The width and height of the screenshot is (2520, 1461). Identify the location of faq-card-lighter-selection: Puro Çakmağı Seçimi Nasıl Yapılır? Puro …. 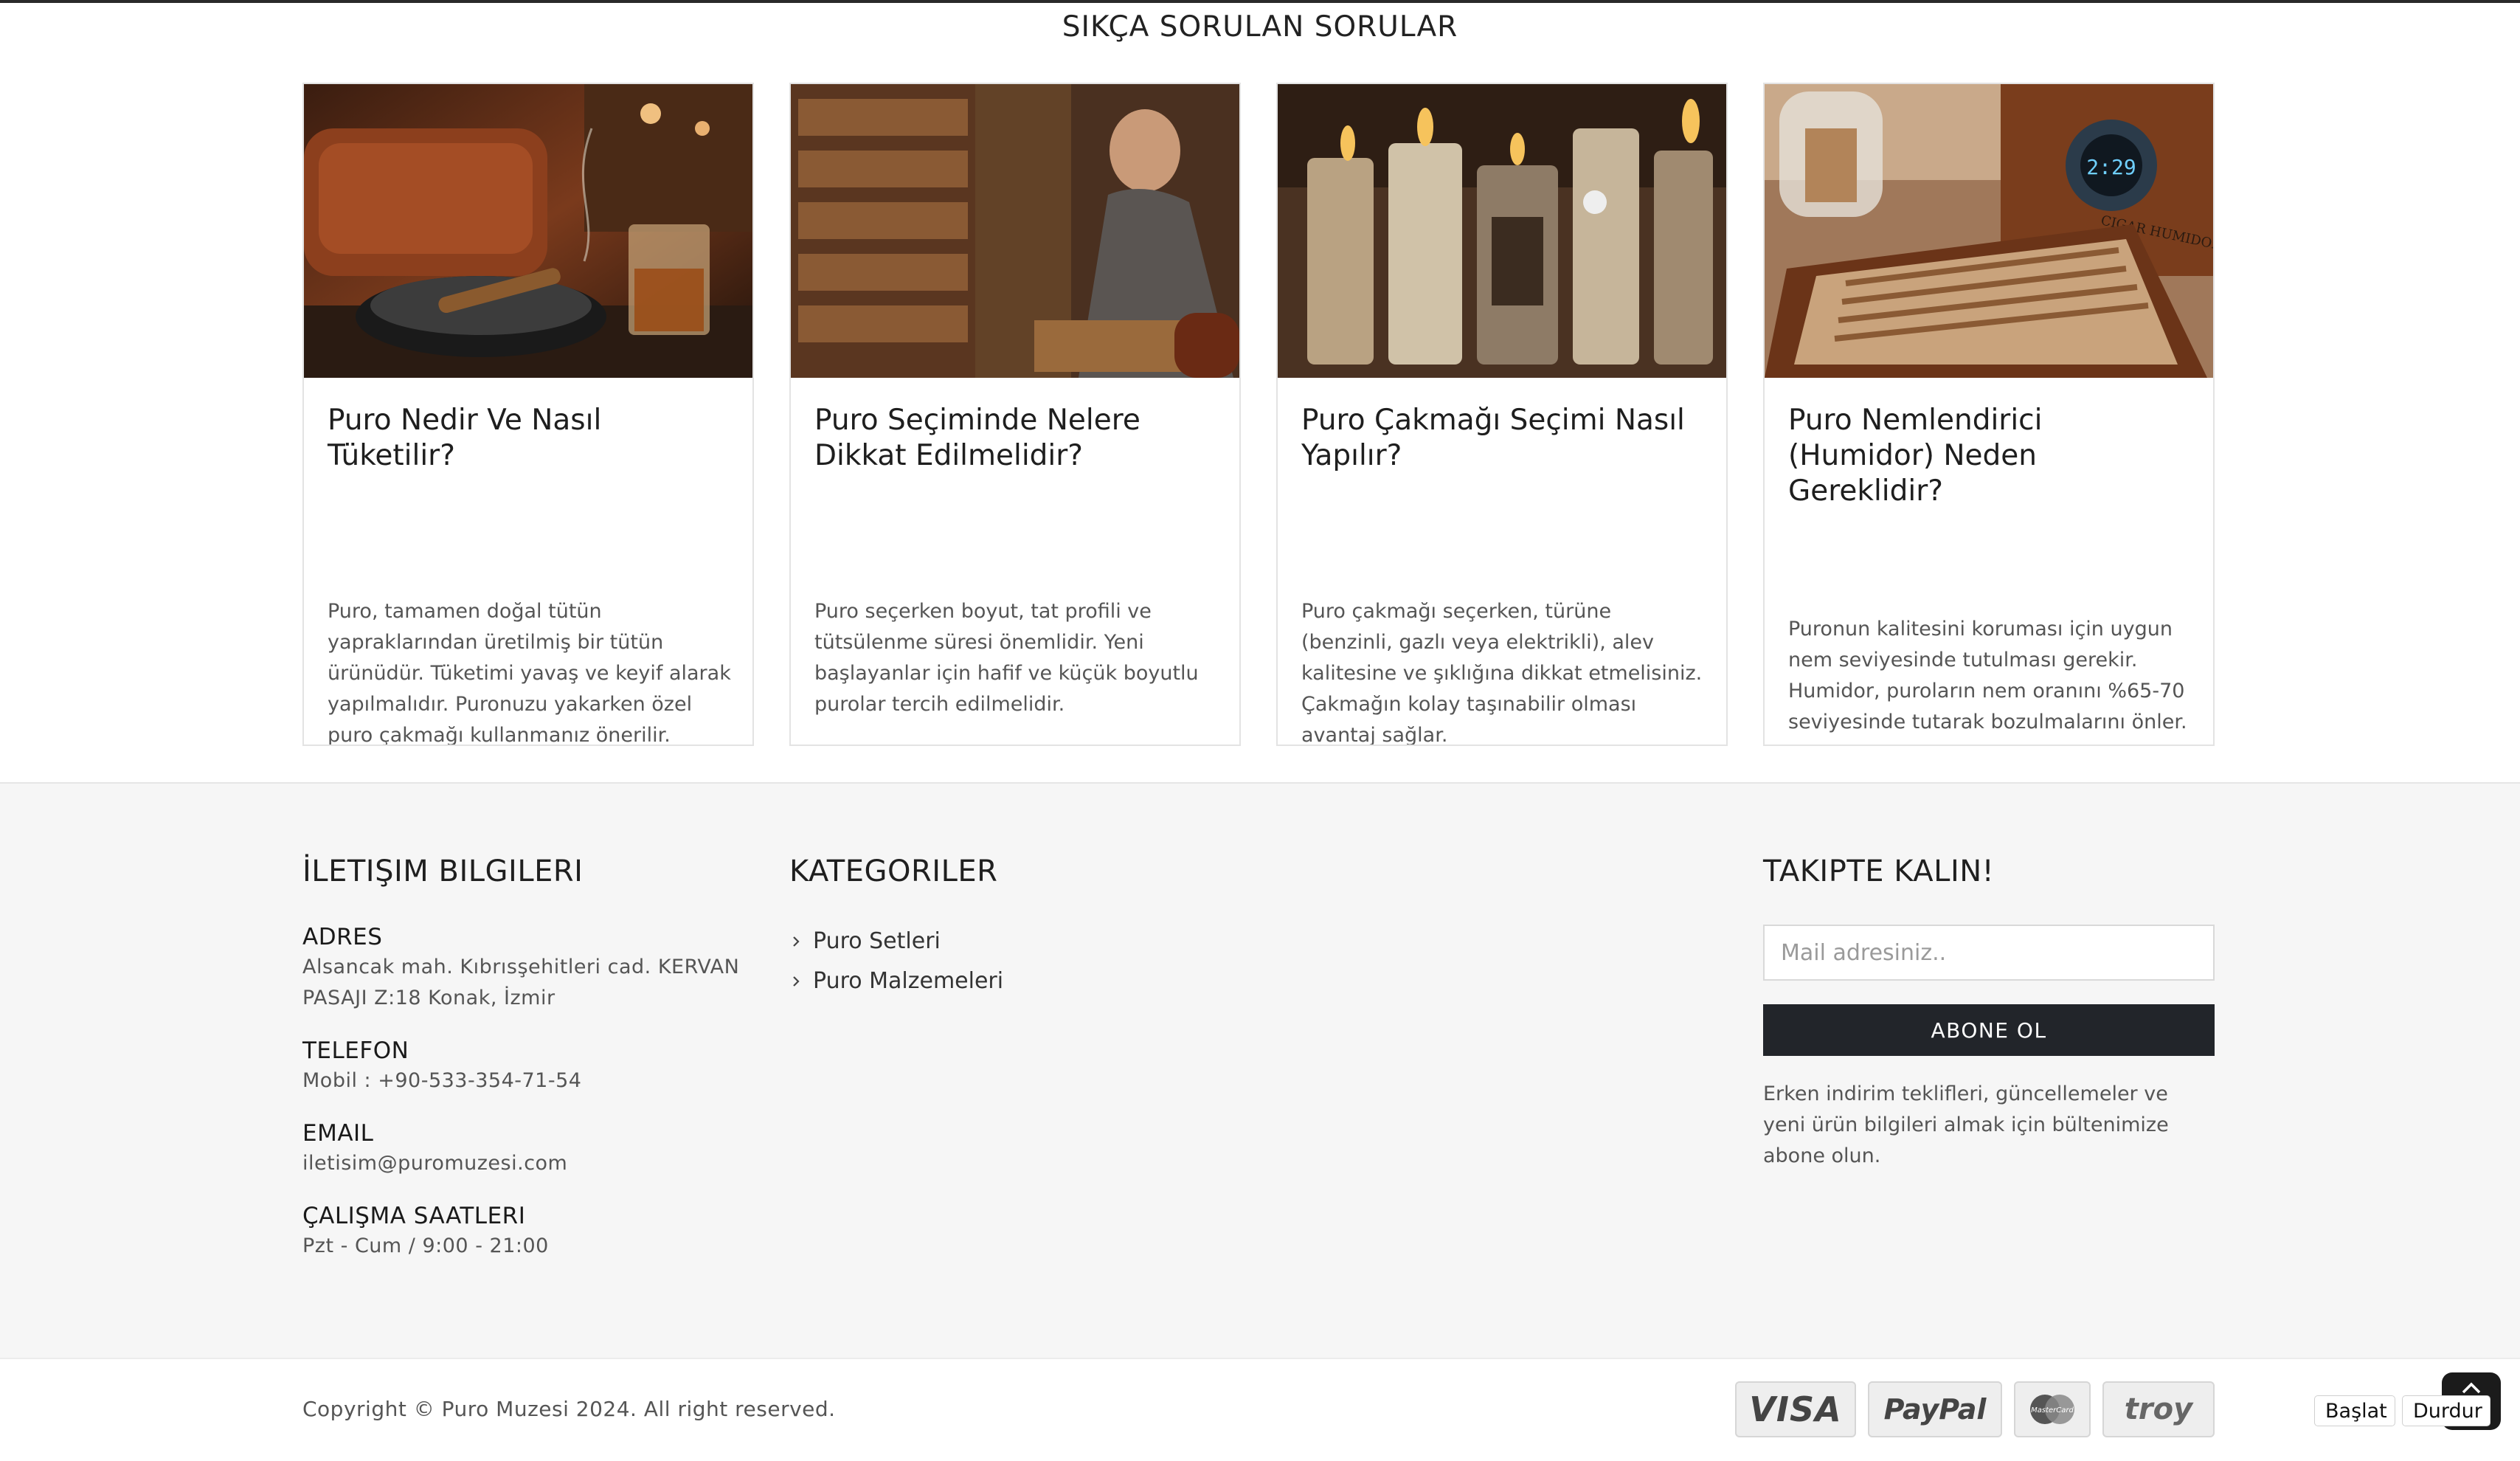
(1502, 415).